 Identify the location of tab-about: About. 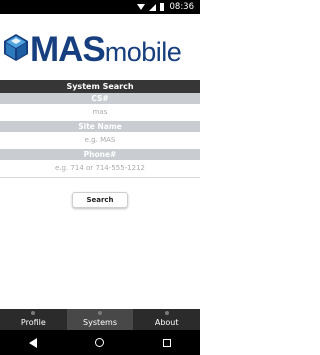
(166, 319).